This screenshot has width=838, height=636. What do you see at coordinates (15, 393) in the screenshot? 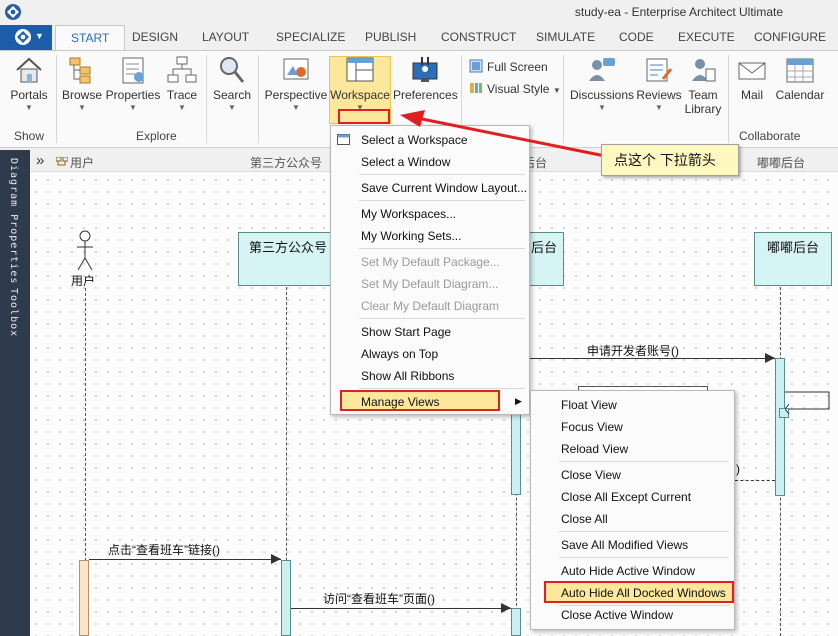
I see `docked-sidebar: Diagram Properties Toolbox` at bounding box center [15, 393].